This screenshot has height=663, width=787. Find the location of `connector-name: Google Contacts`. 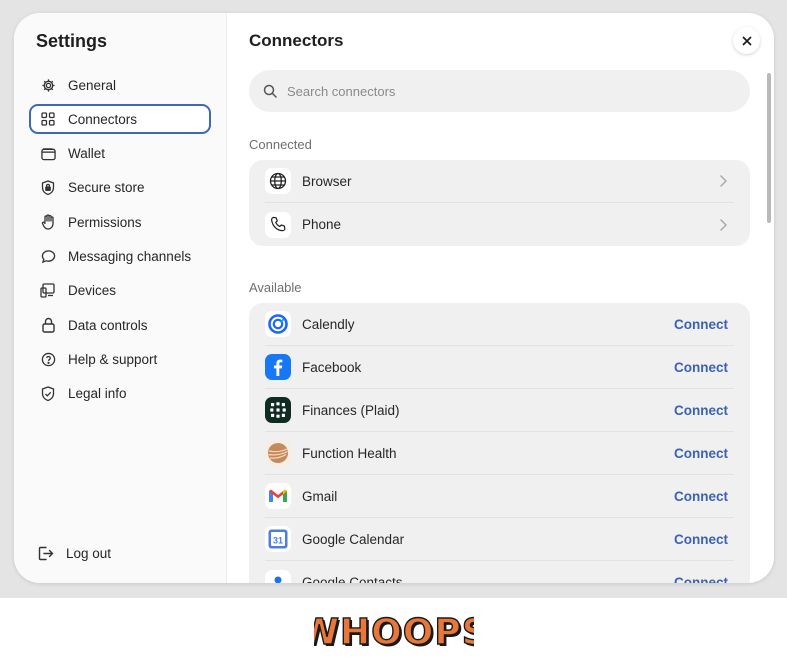

connector-name: Google Contacts is located at coordinates (352, 579).